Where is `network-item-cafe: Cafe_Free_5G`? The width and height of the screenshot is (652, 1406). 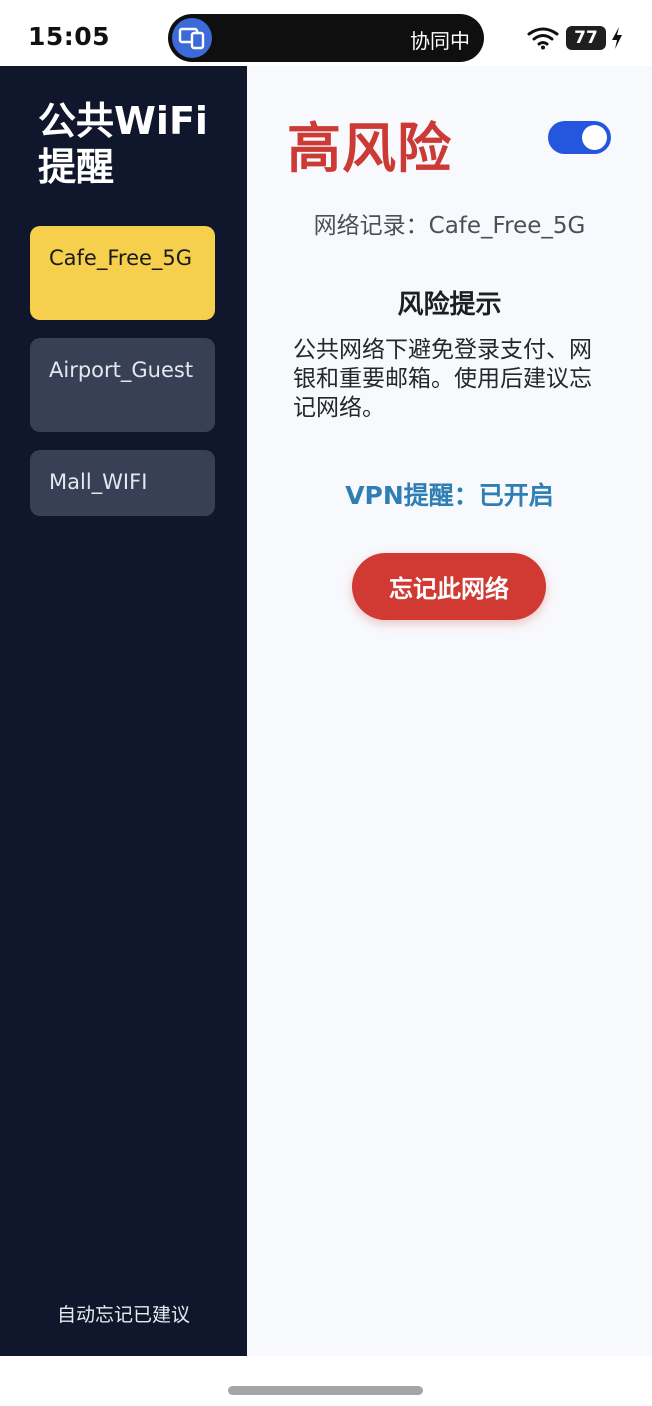 network-item-cafe: Cafe_Free_5G is located at coordinates (122, 273).